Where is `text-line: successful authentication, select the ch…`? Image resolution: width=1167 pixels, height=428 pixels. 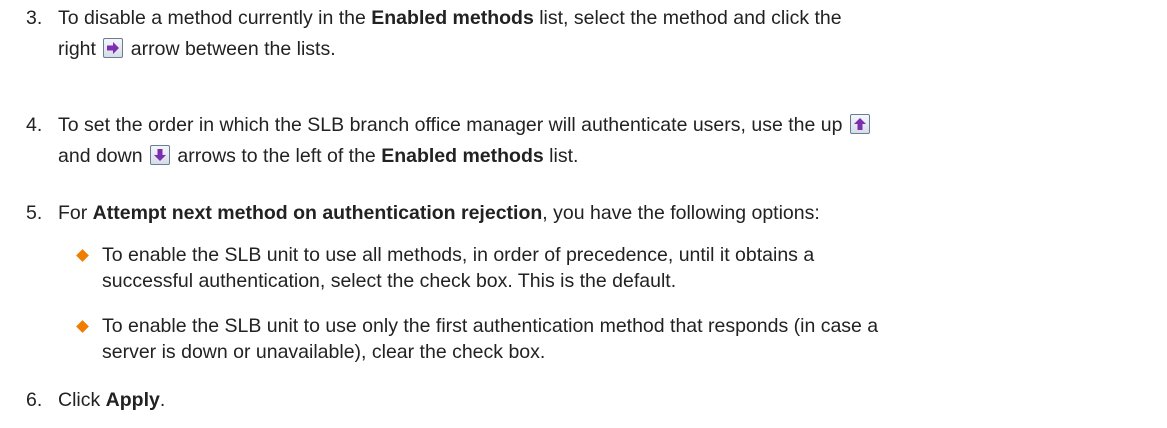
text-line: successful authentication, select the ch… is located at coordinates (389, 281).